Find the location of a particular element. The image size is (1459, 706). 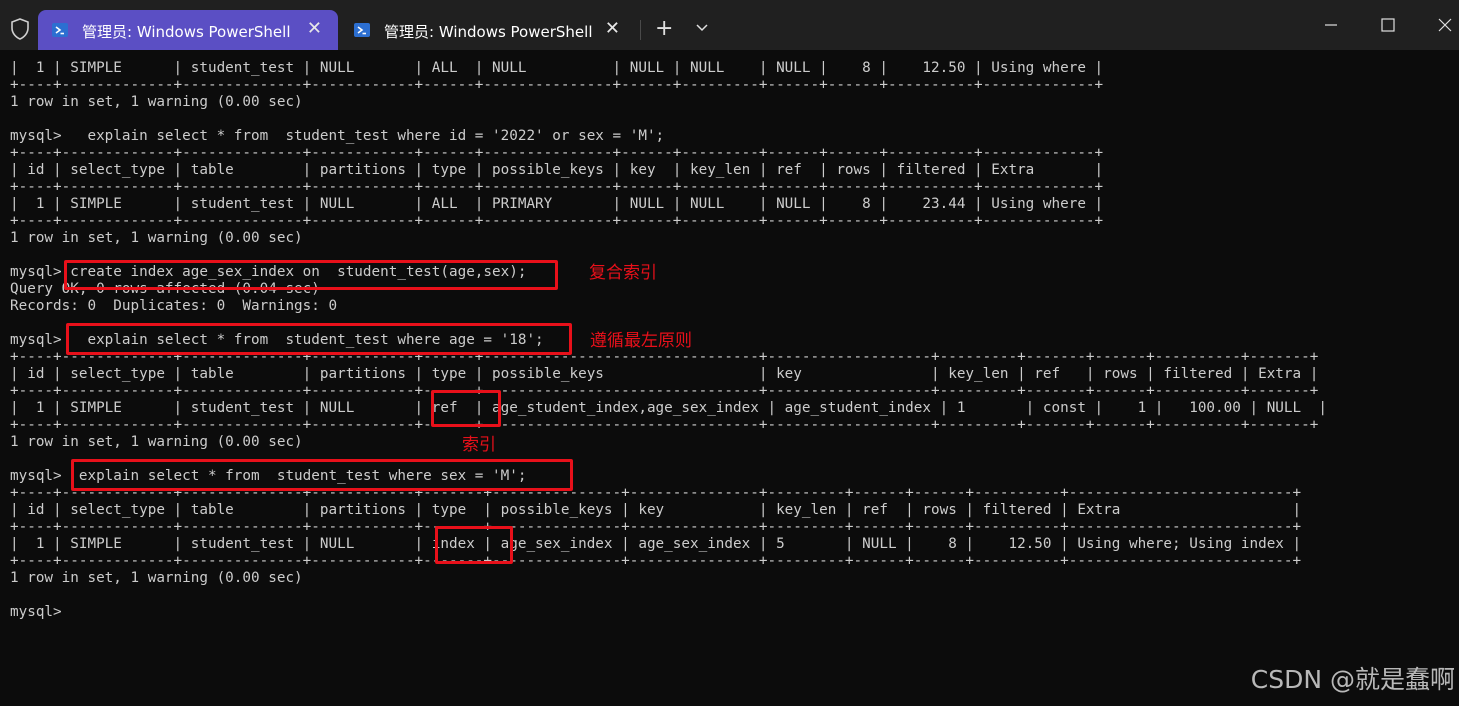

chevron-down-icon is located at coordinates (702, 27).